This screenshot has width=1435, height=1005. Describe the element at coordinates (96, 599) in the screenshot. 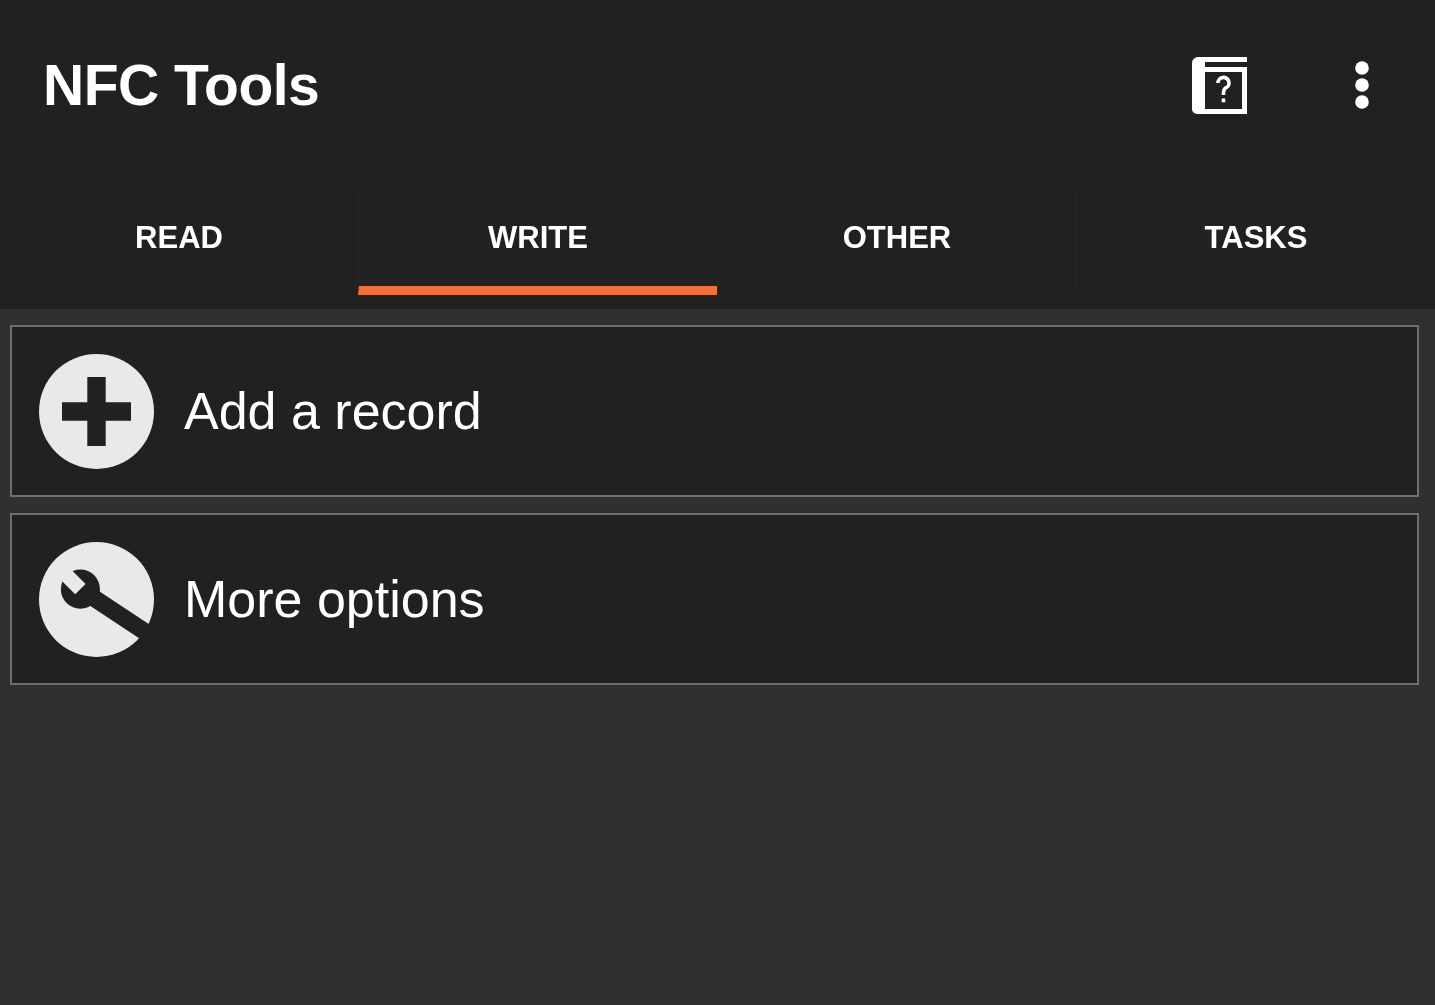

I see `wrench-icon` at that location.